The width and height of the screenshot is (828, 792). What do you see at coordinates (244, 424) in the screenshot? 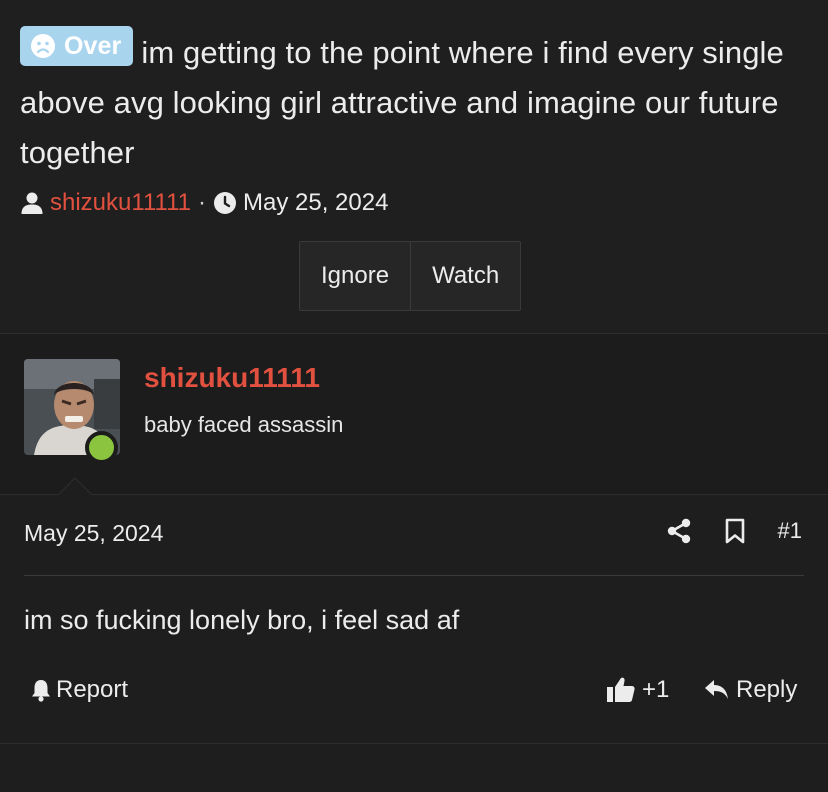
I see `user-title: baby faced assassin` at bounding box center [244, 424].